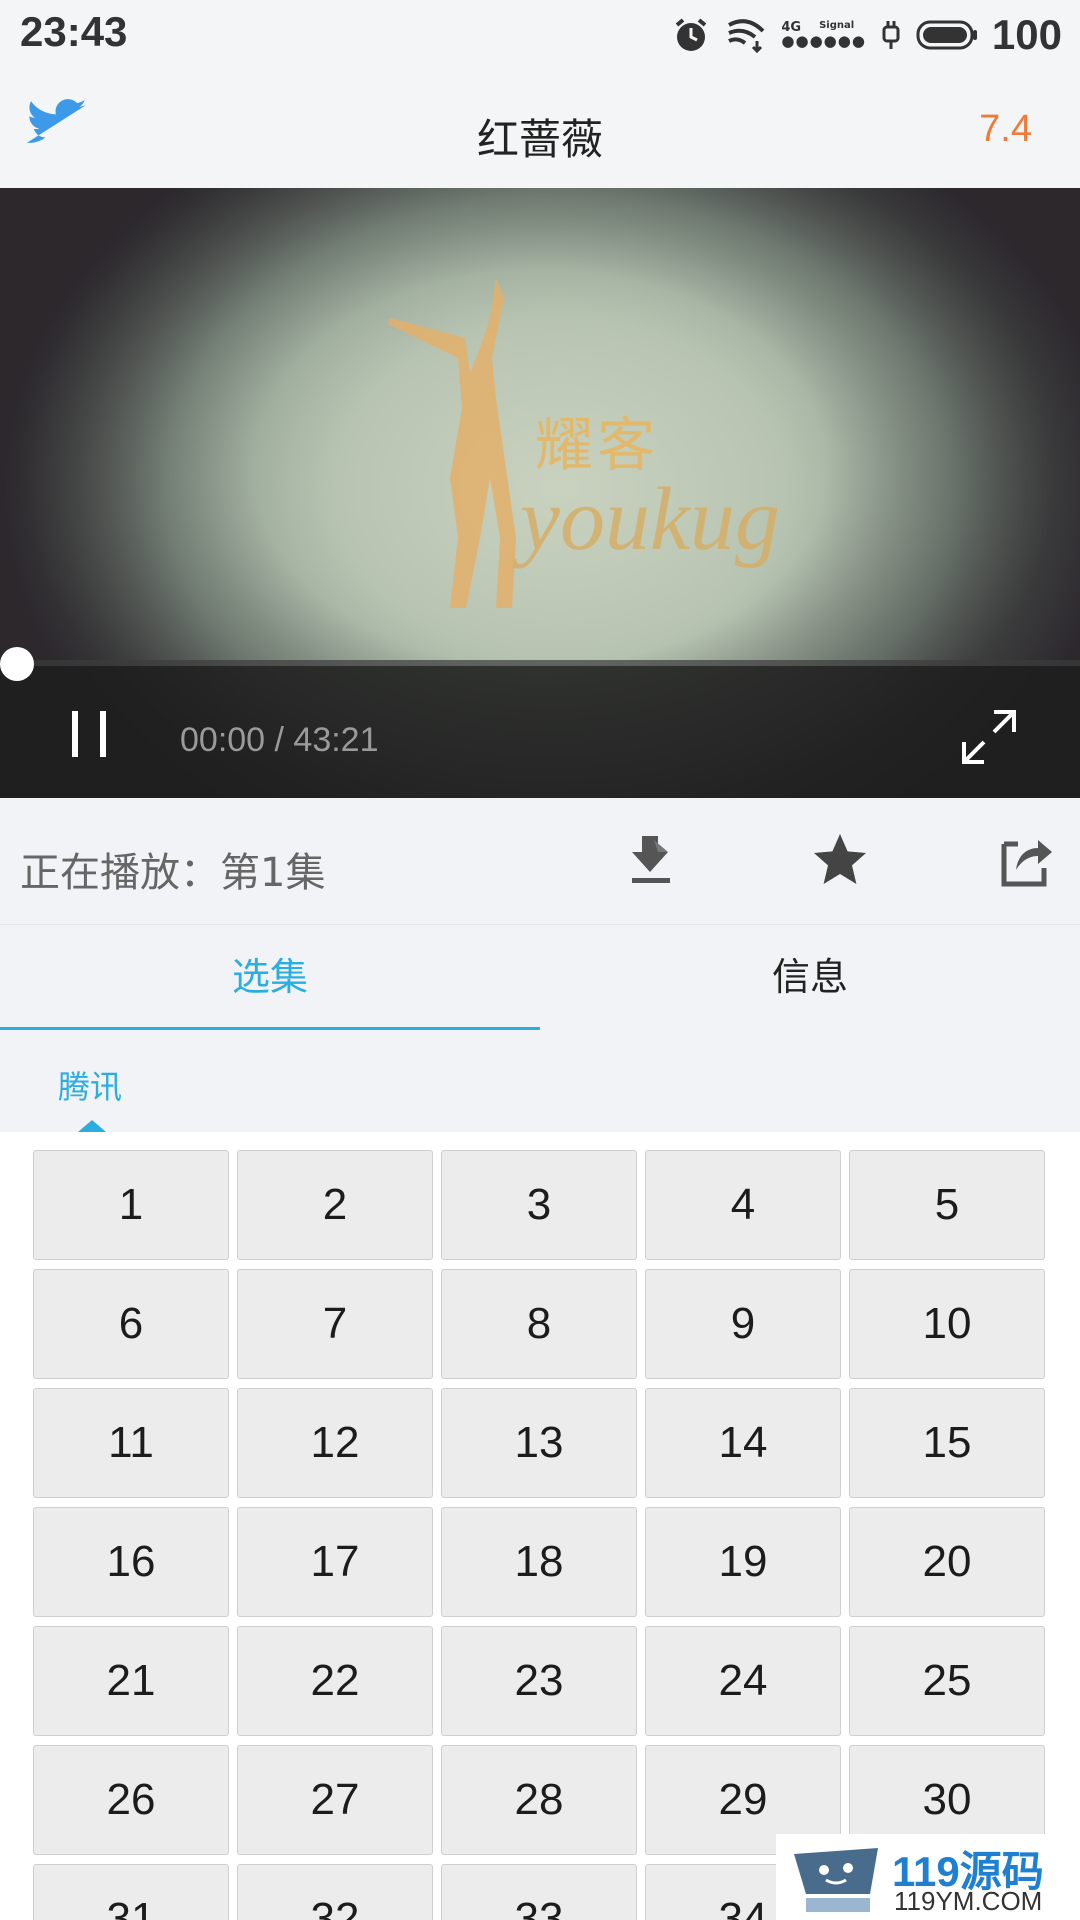 Image resolution: width=1080 pixels, height=1920 pixels. What do you see at coordinates (335, 1443) in the screenshot?
I see `episode-button: 12` at bounding box center [335, 1443].